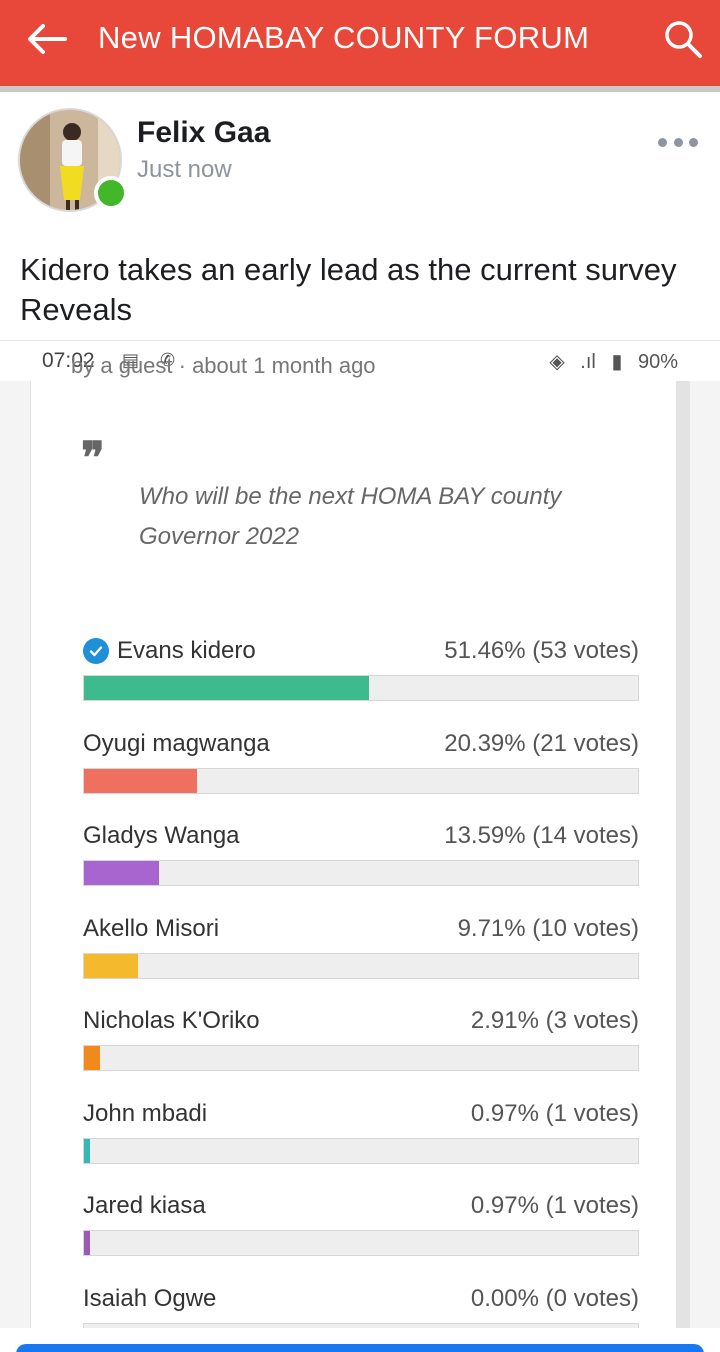 This screenshot has width=720, height=1352. I want to click on poll-meta: by a guest · about 1 month ago, so click(223, 365).